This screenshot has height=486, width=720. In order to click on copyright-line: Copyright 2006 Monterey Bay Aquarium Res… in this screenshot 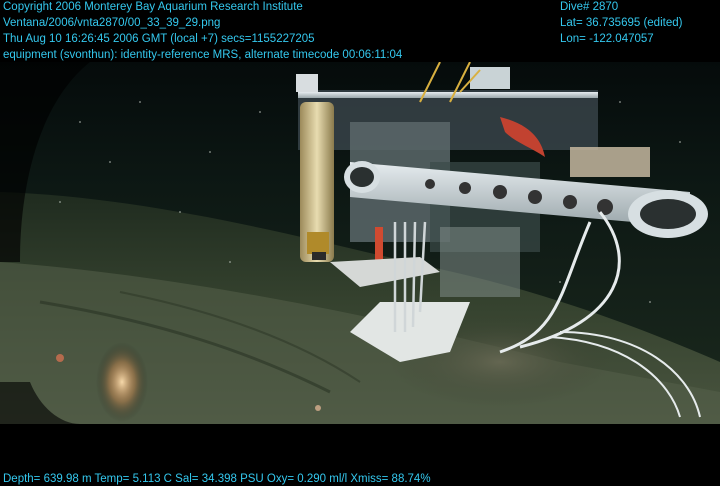, I will do `click(153, 7)`.